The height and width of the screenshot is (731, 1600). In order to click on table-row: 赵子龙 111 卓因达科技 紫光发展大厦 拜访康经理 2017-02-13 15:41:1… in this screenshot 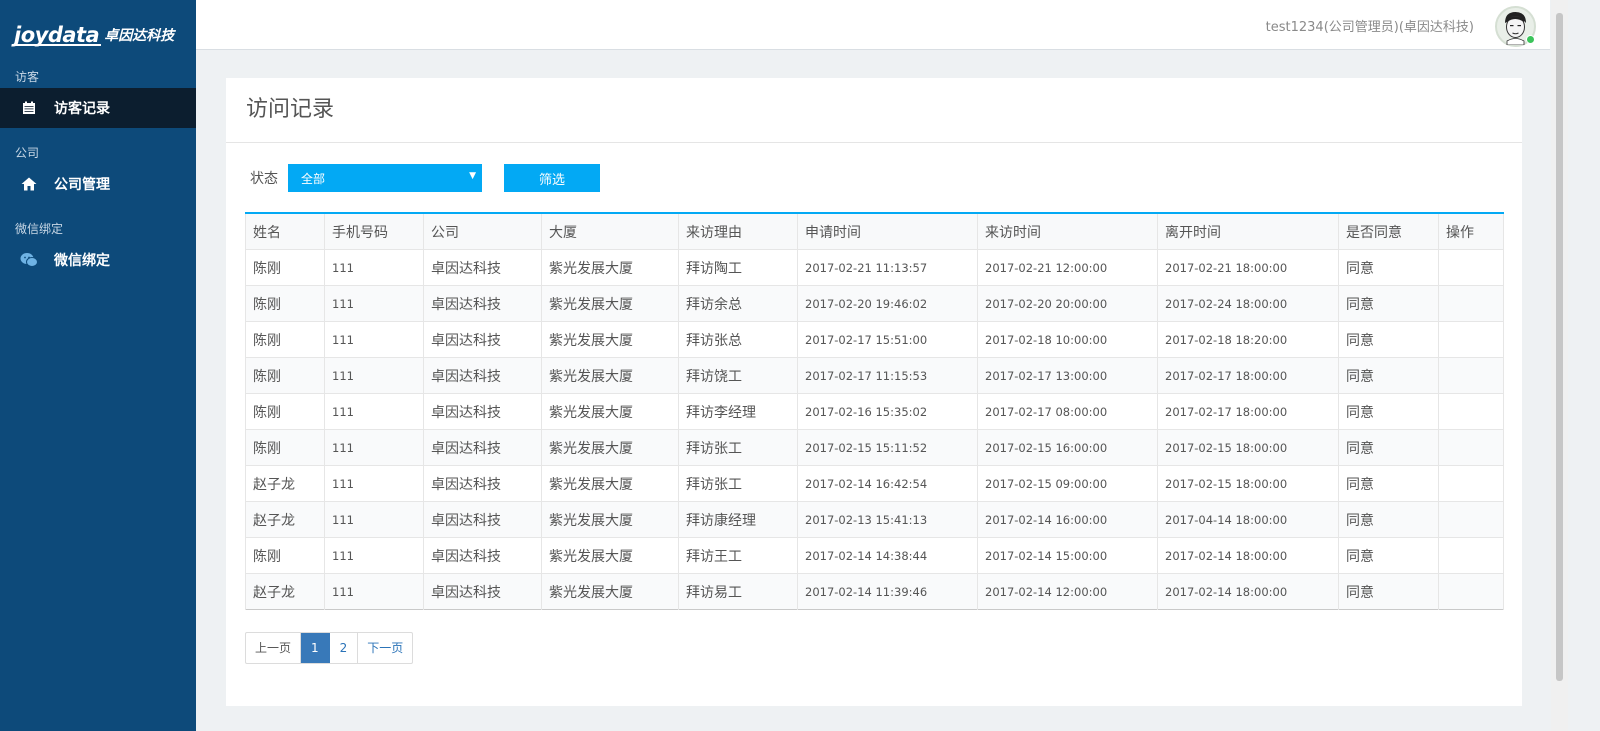, I will do `click(874, 519)`.